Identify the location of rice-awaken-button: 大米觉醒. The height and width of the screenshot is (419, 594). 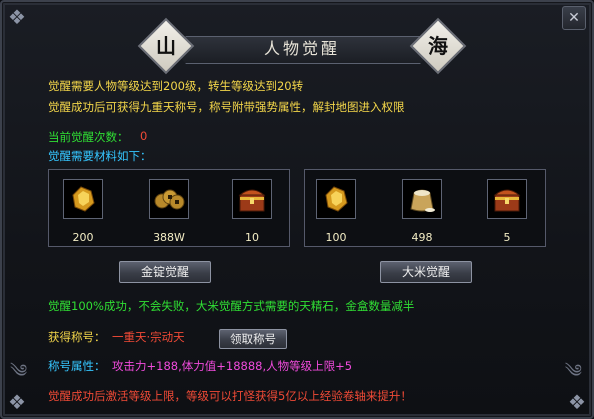
(426, 272).